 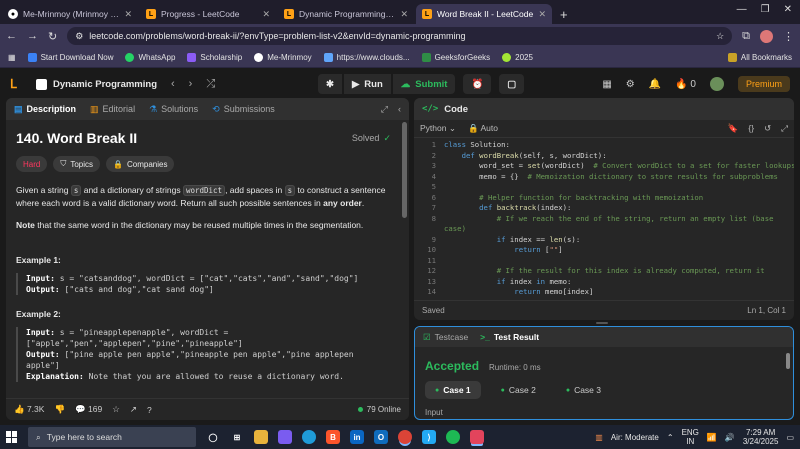 I want to click on bookmark-item: Me-Mrinmoy, so click(x=283, y=57).